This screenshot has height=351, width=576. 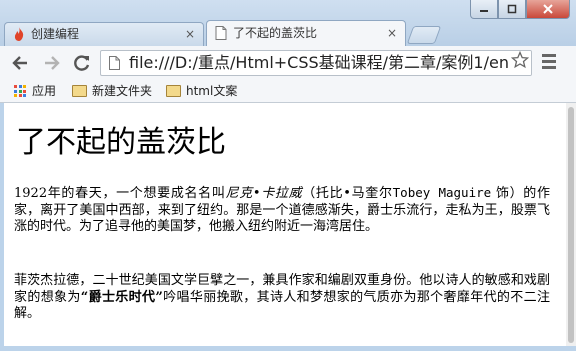 I want to click on window-controls, so click(x=520, y=10).